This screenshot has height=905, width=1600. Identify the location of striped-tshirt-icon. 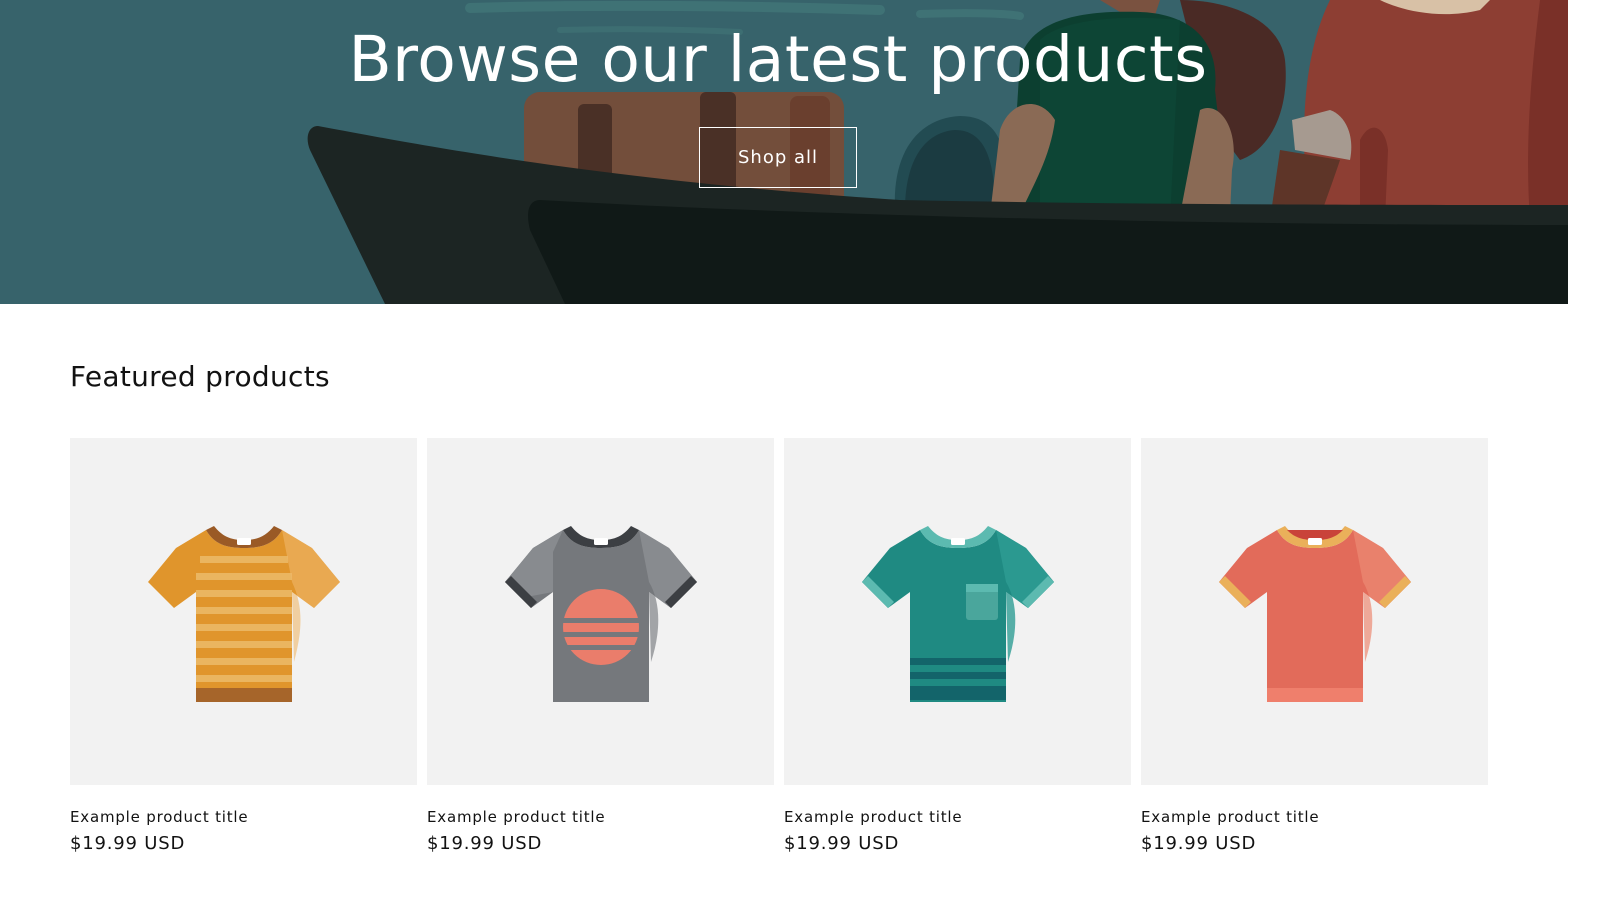
(243, 613).